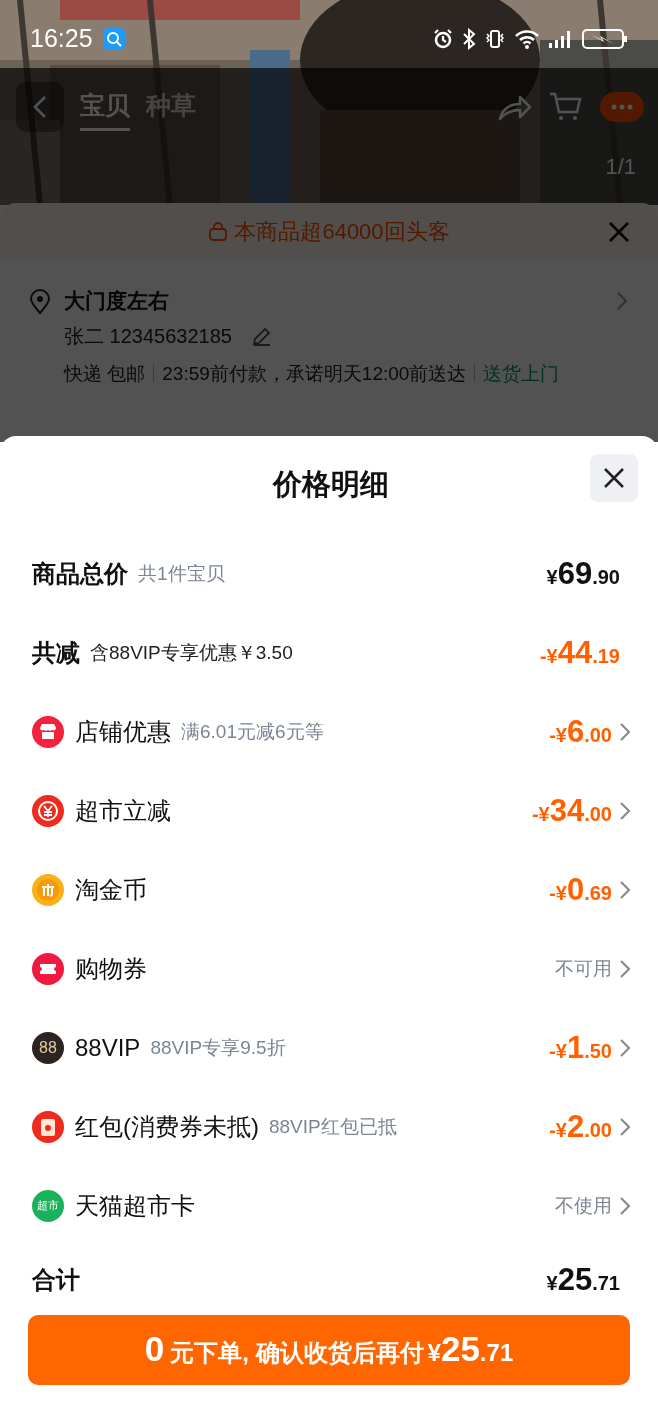 The width and height of the screenshot is (658, 1416). What do you see at coordinates (48, 1047) in the screenshot?
I see `vip-badge-icon: 88` at bounding box center [48, 1047].